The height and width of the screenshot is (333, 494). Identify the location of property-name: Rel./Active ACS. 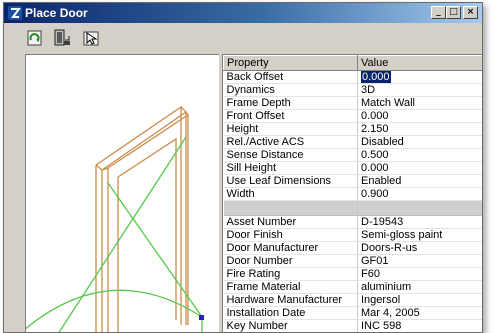
(290, 142).